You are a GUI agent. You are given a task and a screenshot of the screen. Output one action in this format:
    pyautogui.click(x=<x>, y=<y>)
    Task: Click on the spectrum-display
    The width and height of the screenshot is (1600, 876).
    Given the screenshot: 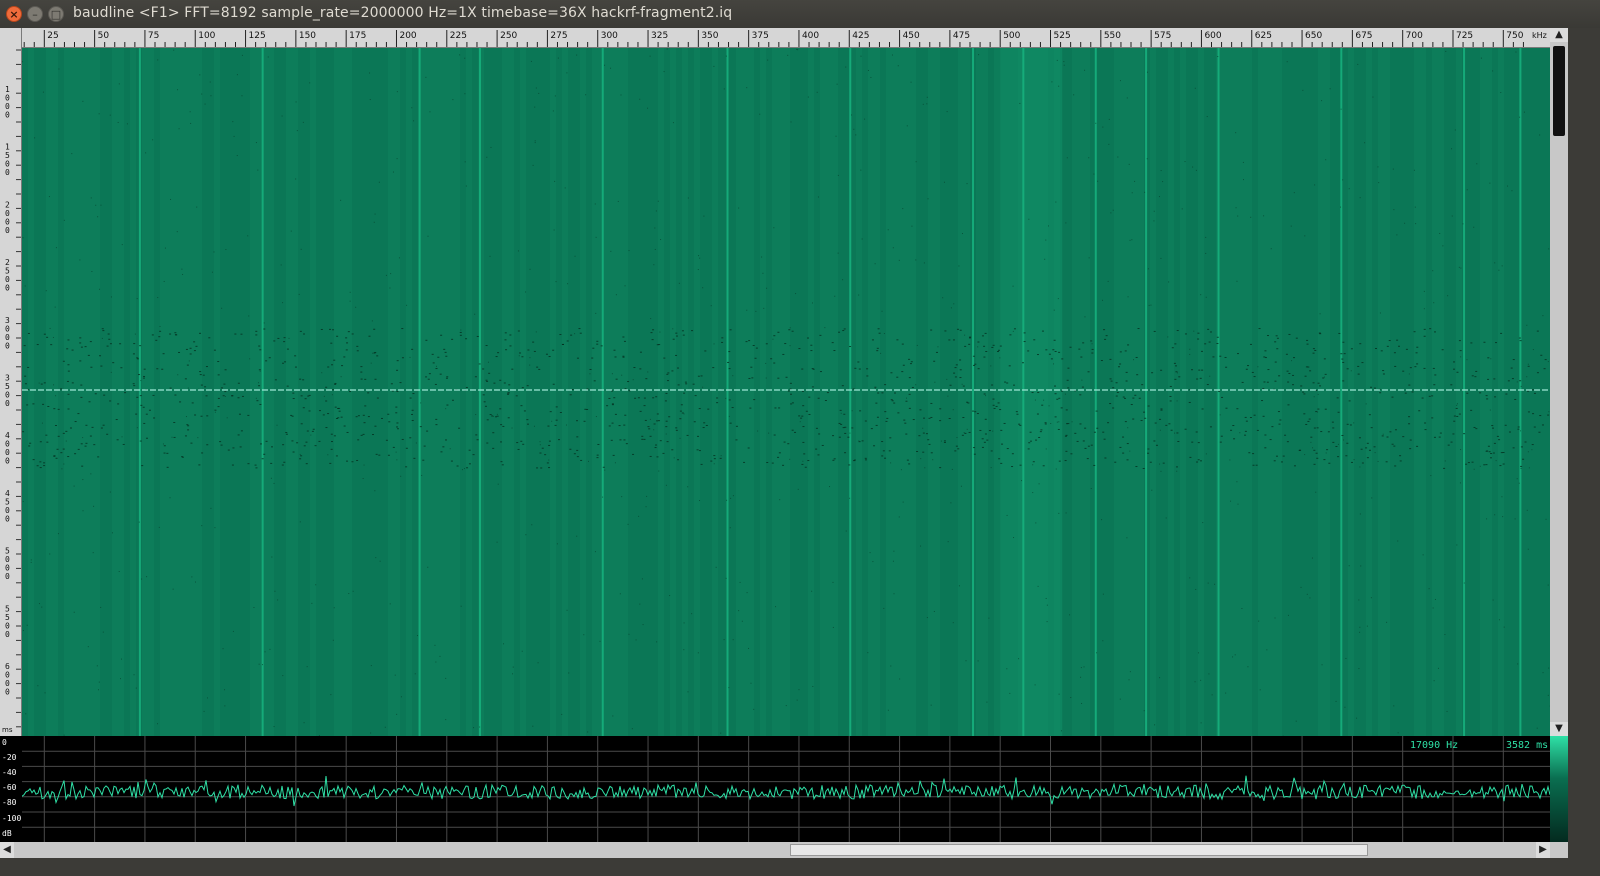 What is the action you would take?
    pyautogui.click(x=786, y=789)
    